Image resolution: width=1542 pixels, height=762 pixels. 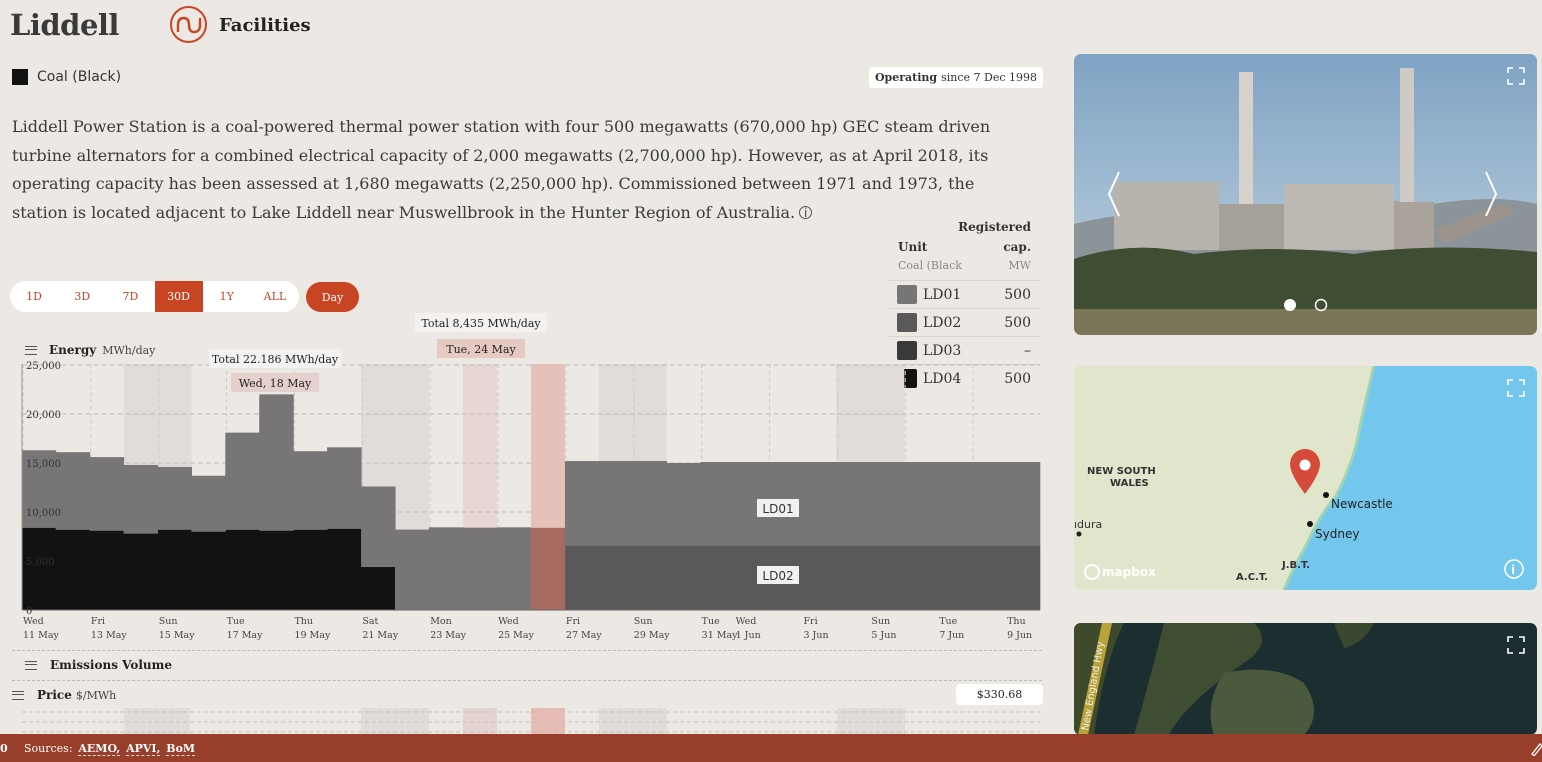 What do you see at coordinates (806, 213) in the screenshot?
I see `info-icon: i` at bounding box center [806, 213].